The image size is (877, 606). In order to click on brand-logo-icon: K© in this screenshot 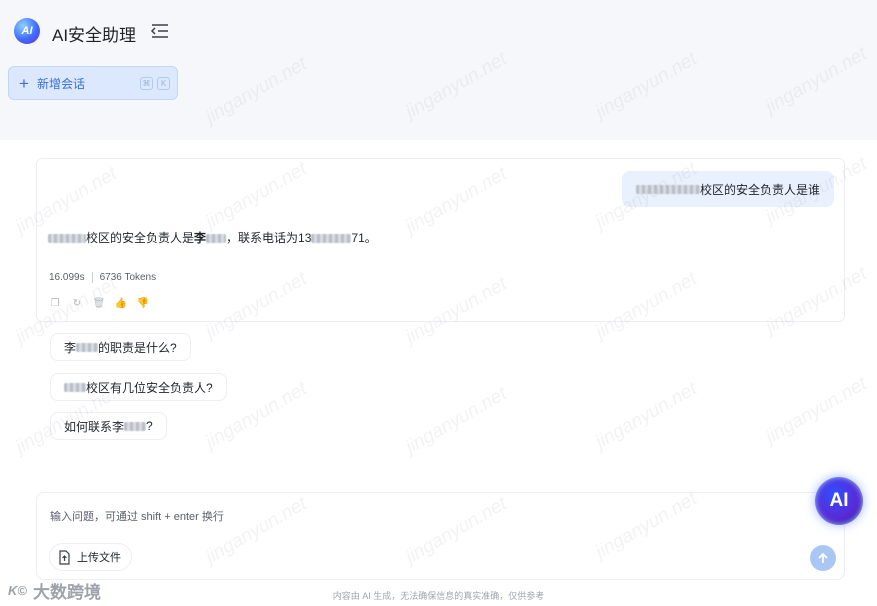, I will do `click(17, 590)`.